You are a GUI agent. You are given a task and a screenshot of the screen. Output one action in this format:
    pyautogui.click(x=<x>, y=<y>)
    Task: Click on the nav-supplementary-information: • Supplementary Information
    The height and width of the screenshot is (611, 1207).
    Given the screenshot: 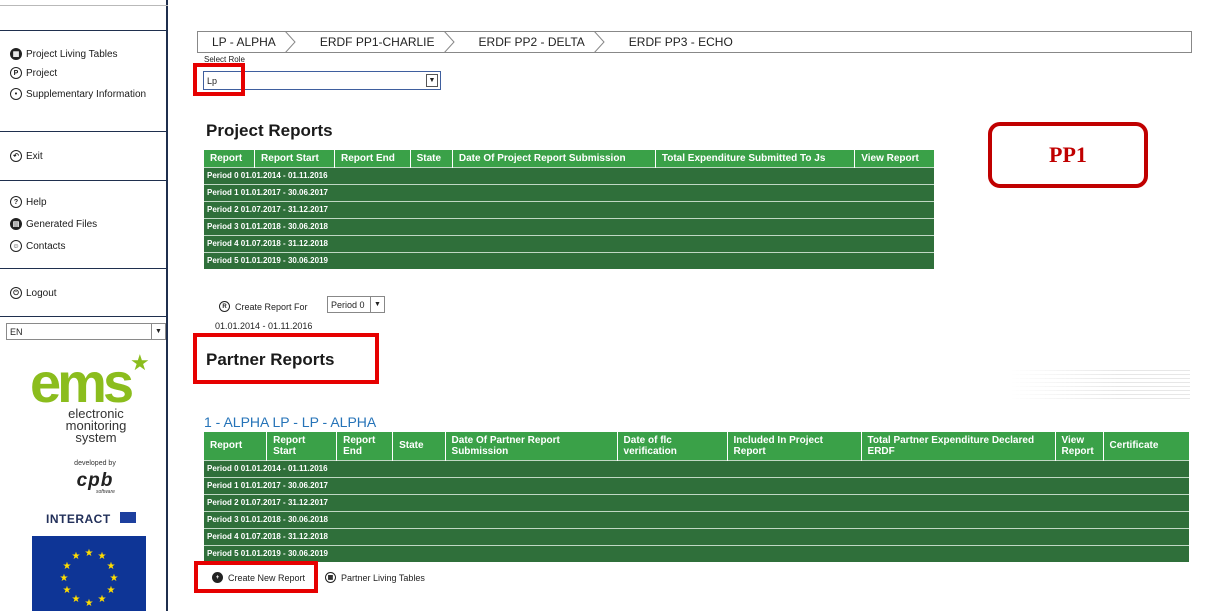 What is the action you would take?
    pyautogui.click(x=78, y=94)
    